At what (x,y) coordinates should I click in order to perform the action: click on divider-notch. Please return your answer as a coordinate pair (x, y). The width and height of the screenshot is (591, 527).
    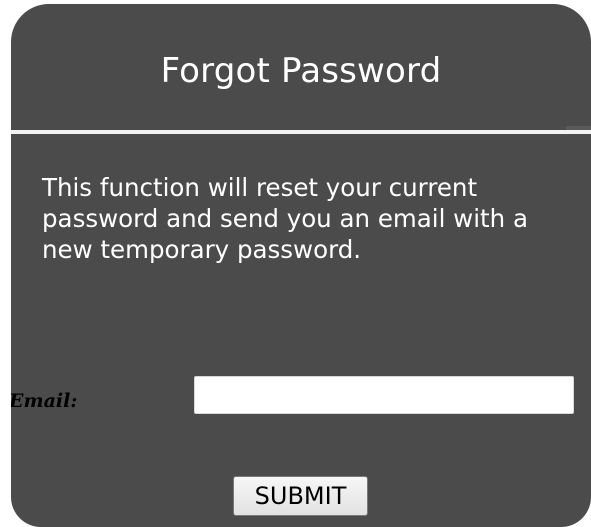
    Looking at the image, I should click on (578, 128).